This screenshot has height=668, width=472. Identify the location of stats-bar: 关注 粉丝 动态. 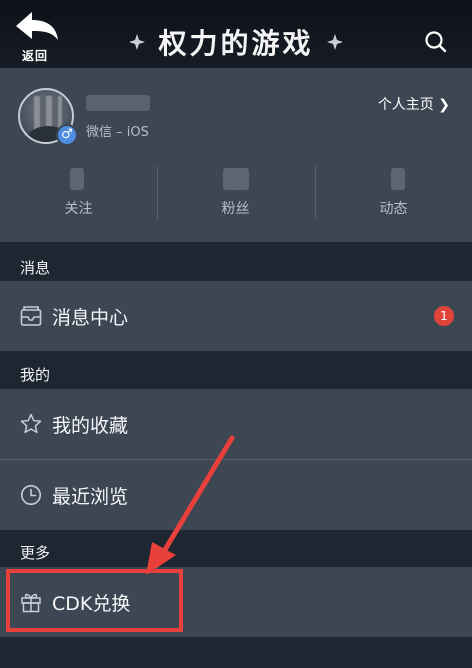
(236, 192).